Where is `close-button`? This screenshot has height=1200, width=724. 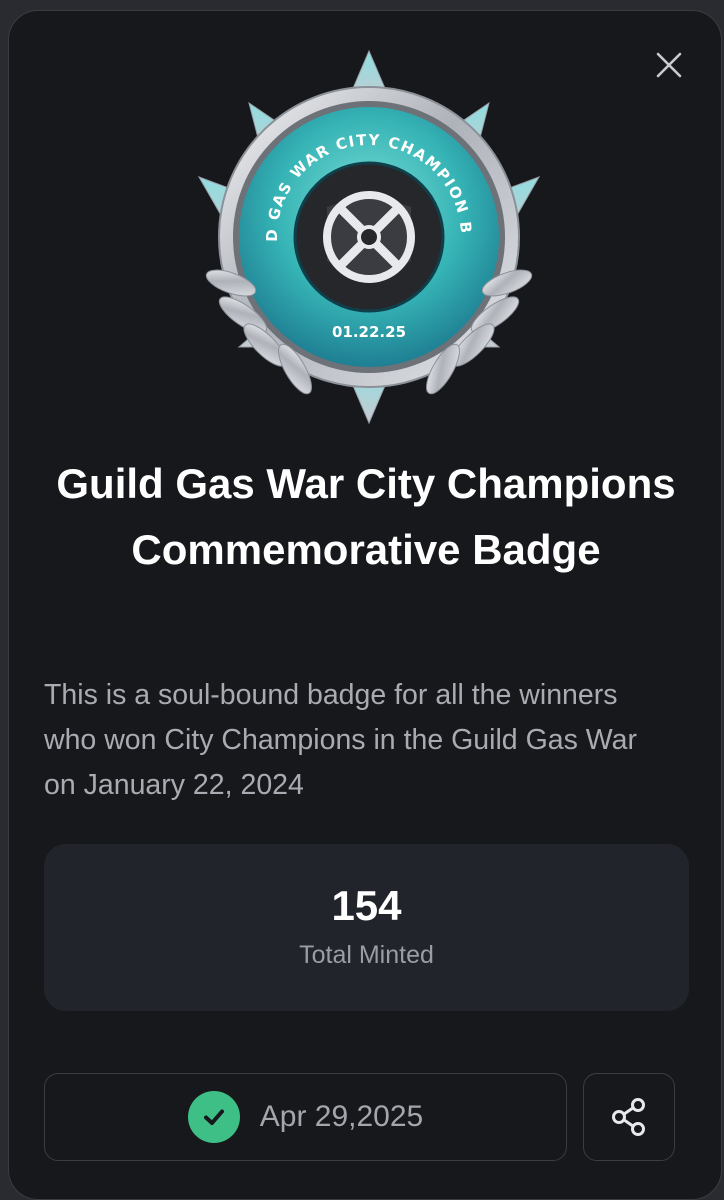 close-button is located at coordinates (669, 65).